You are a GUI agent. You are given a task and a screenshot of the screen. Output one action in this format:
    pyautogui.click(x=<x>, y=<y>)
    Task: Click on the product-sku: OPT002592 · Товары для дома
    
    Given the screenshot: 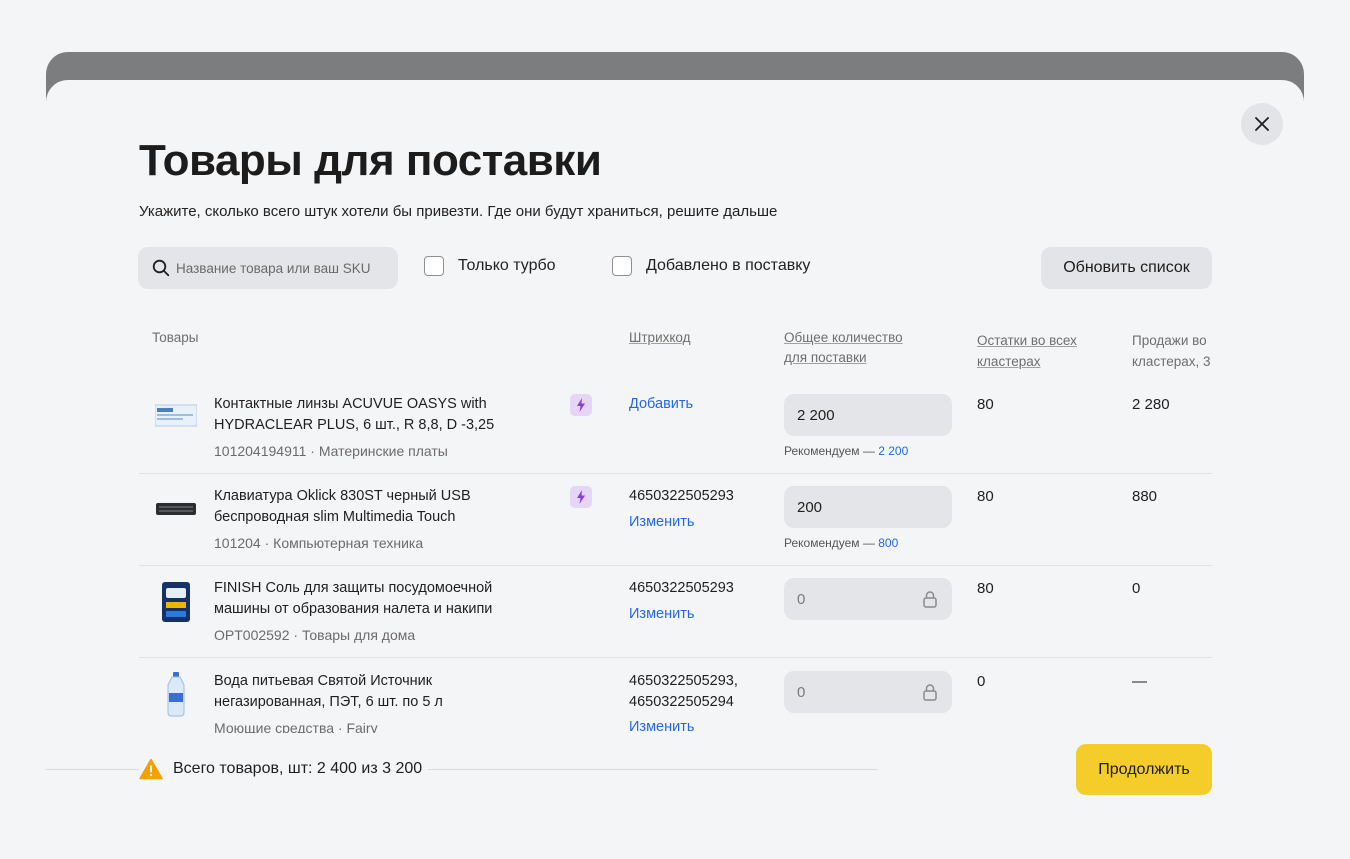 What is the action you would take?
    pyautogui.click(x=315, y=635)
    